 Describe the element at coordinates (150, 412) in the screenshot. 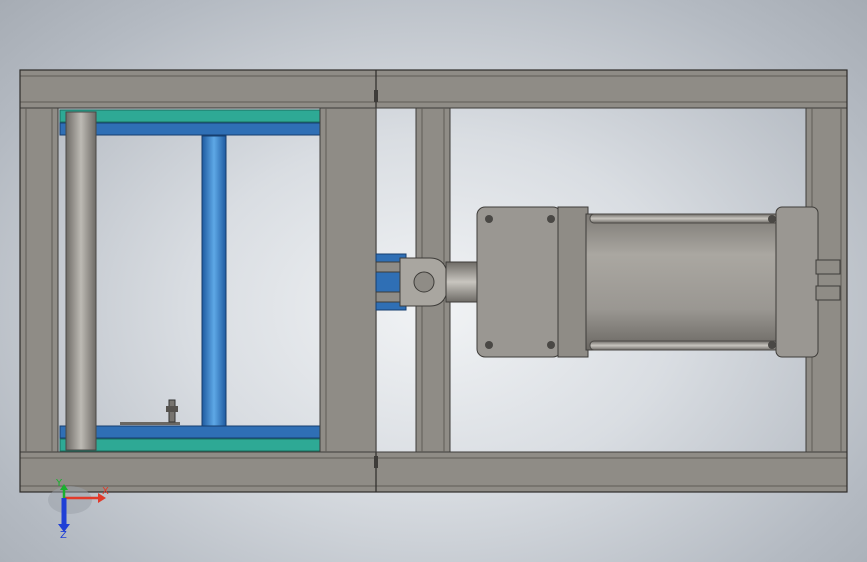

I see `sensor-fitting` at that location.